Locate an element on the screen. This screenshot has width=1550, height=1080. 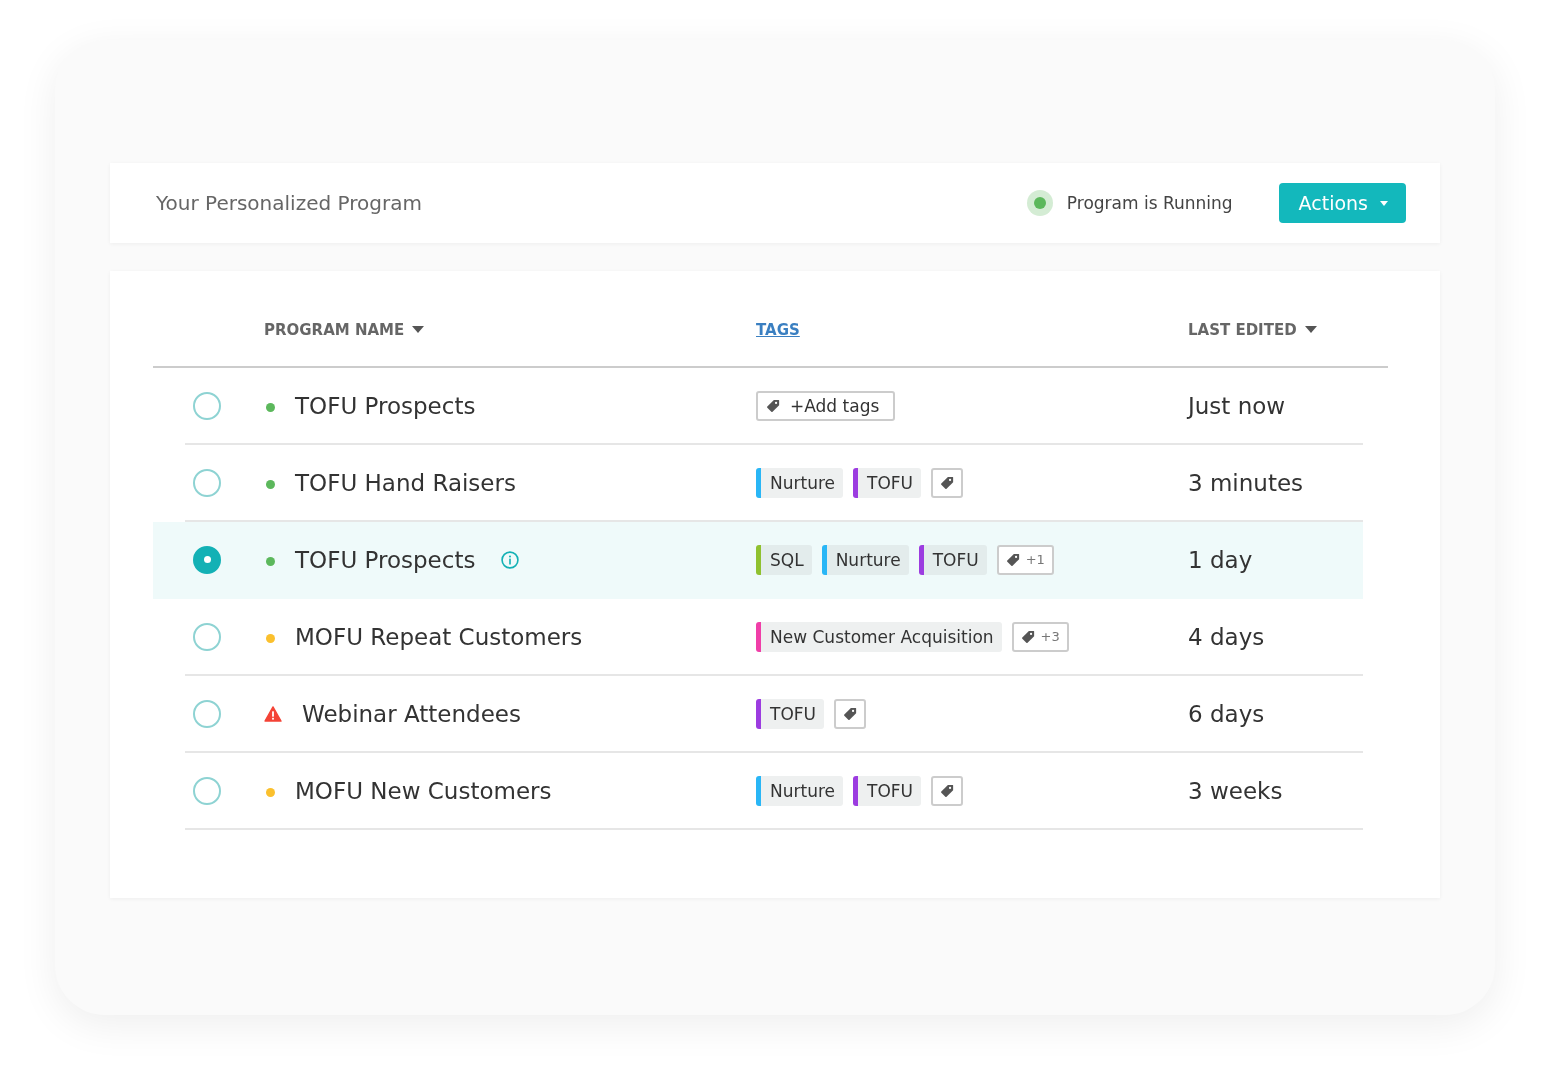
warning-icon is located at coordinates (273, 713).